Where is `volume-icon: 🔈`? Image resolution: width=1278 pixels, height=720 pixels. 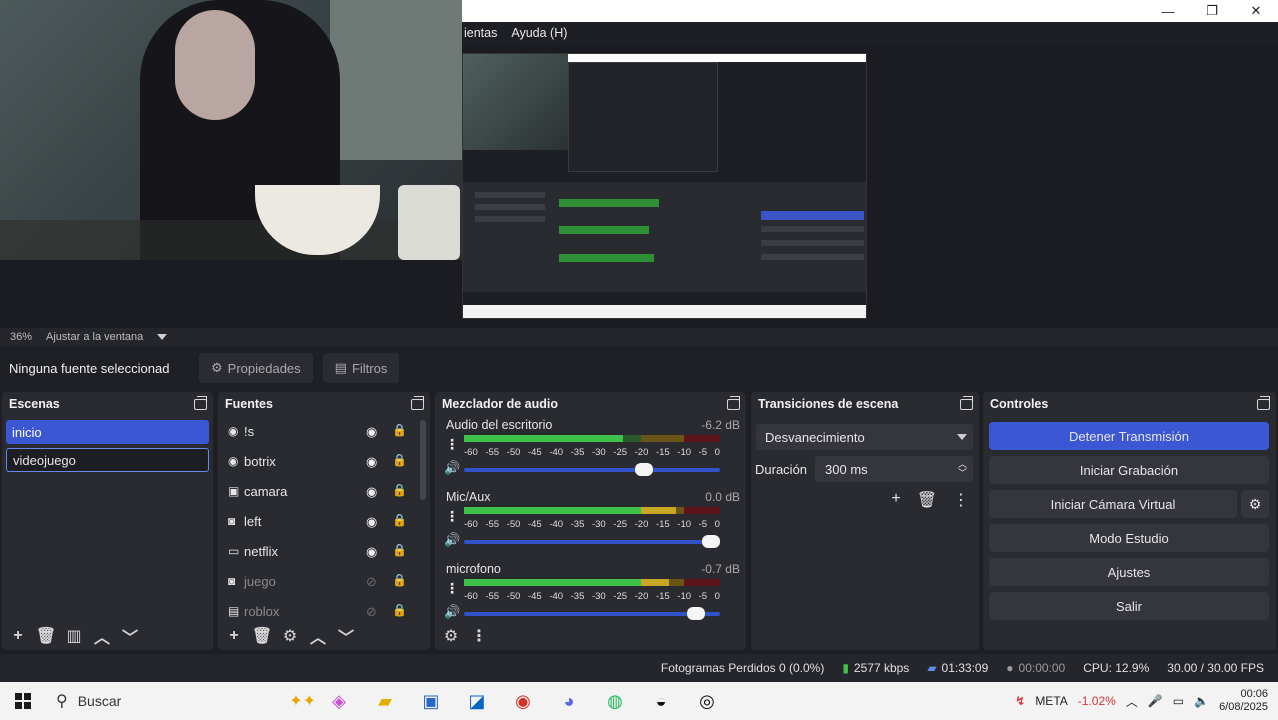
volume-icon: 🔈 is located at coordinates (1201, 701).